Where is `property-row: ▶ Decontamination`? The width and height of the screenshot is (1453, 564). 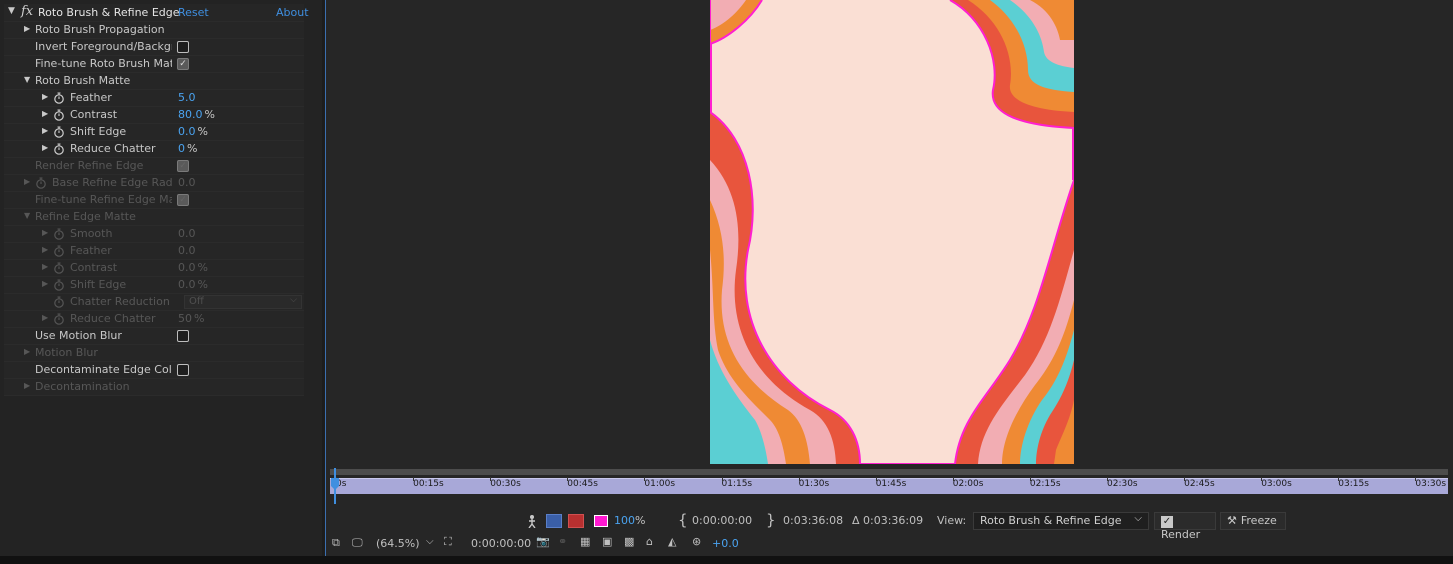 property-row: ▶ Decontamination is located at coordinates (154, 387).